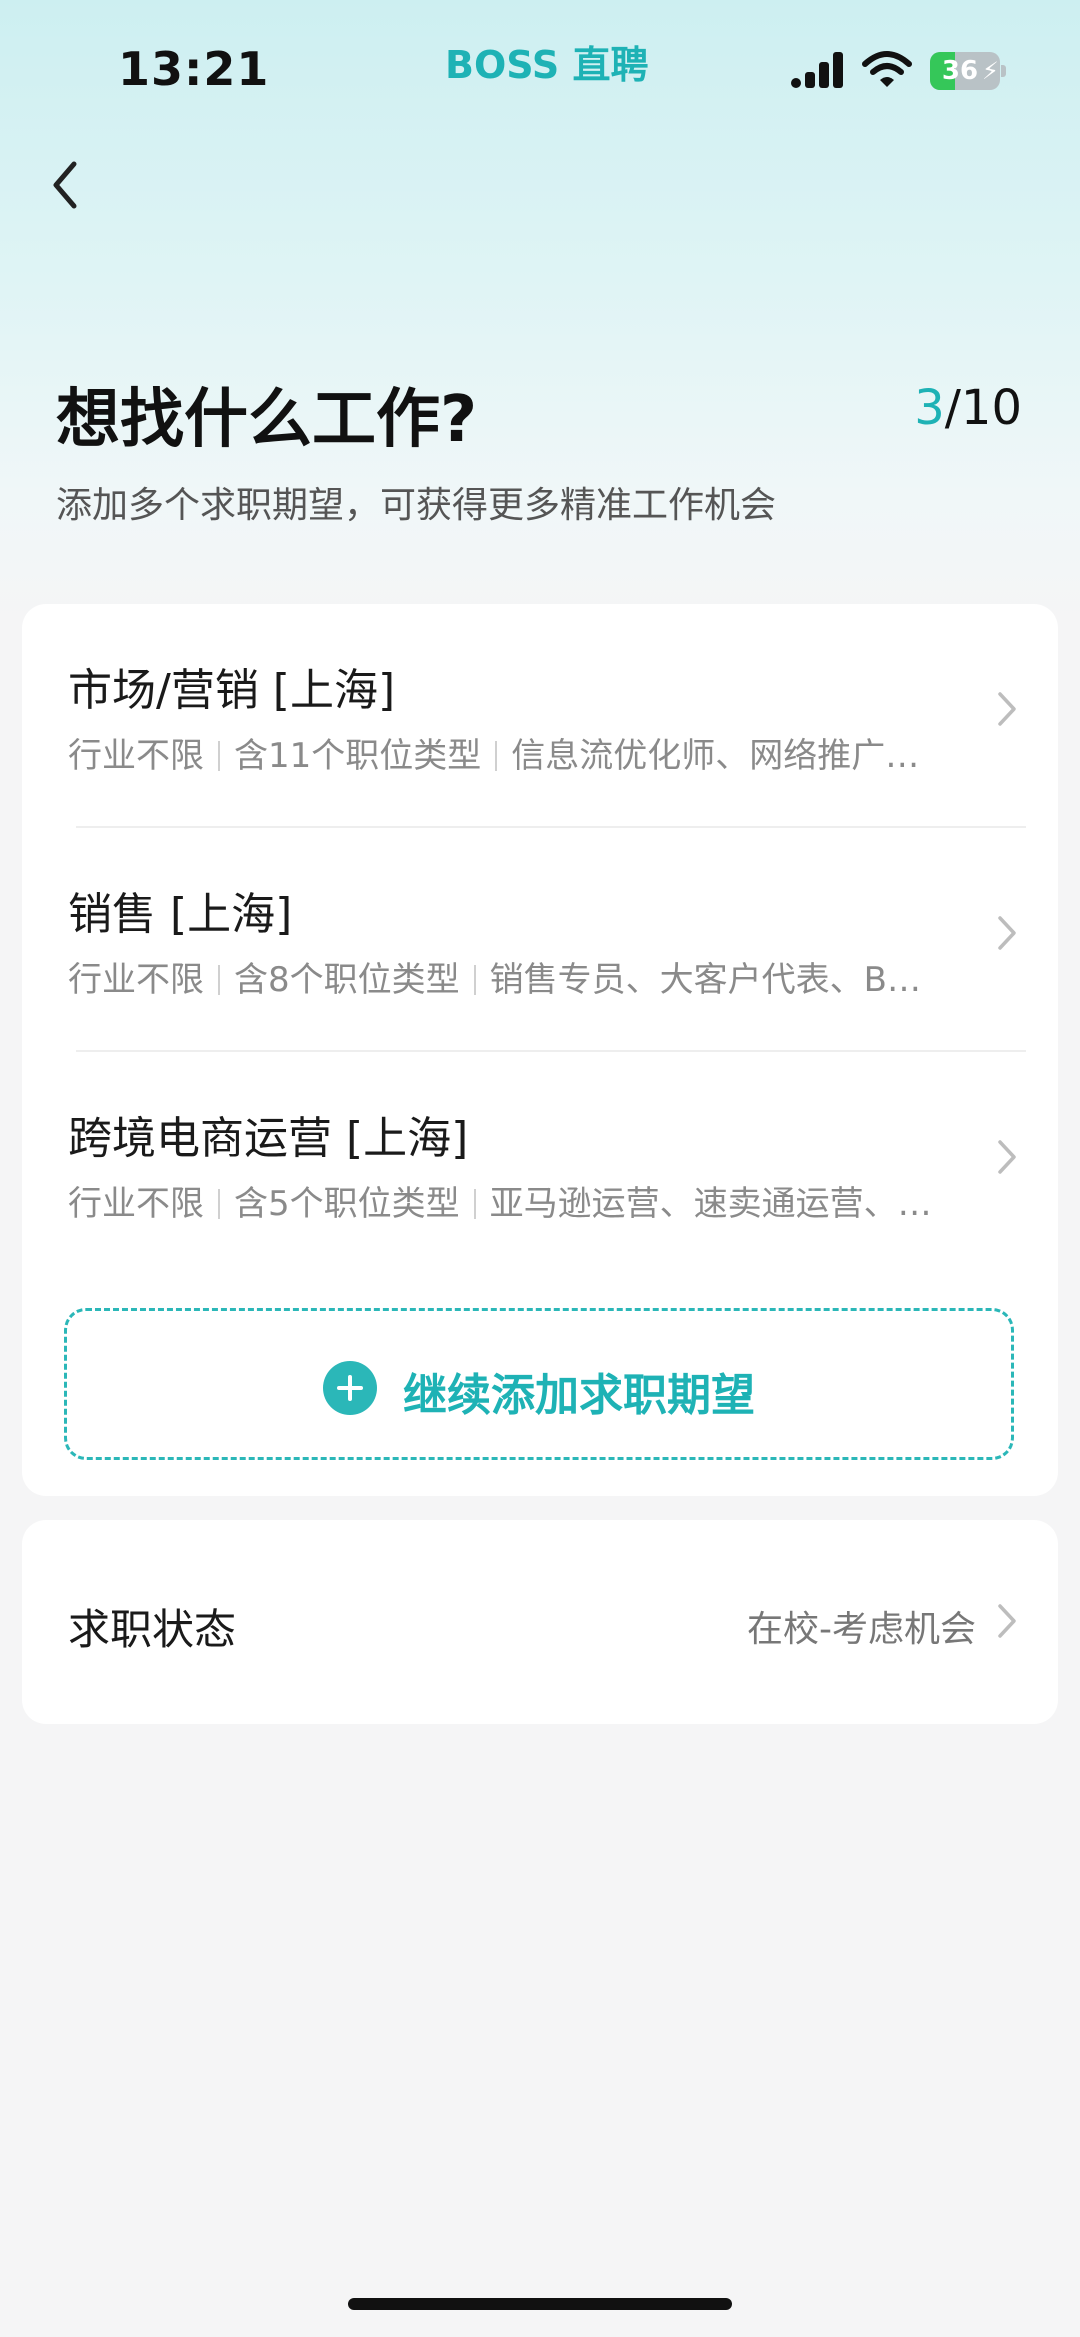  What do you see at coordinates (152, 1629) in the screenshot?
I see `job-status-label: 求职状态` at bounding box center [152, 1629].